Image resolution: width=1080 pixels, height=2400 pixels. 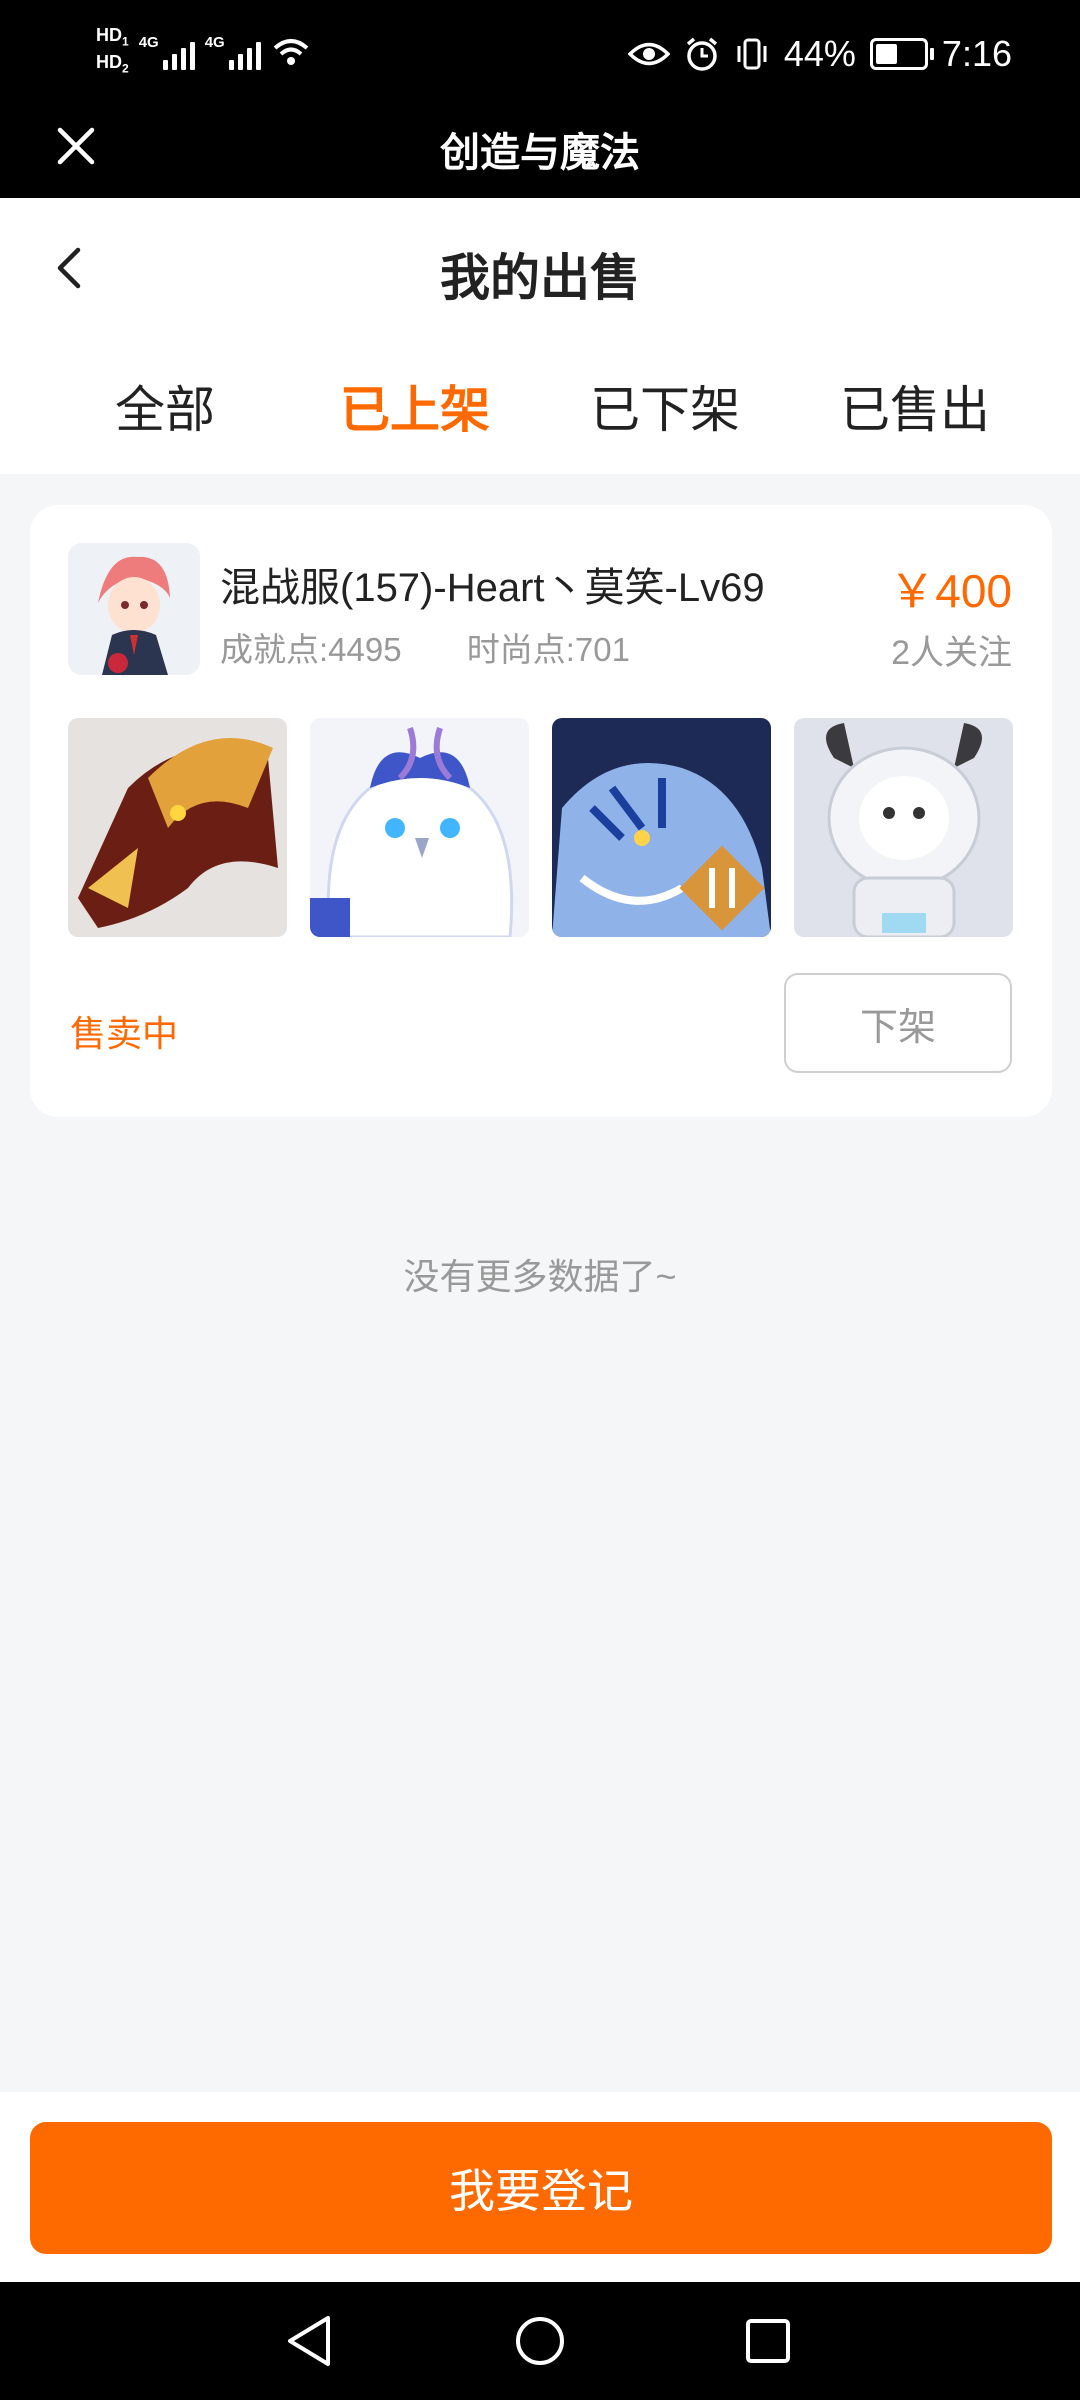 What do you see at coordinates (165, 408) in the screenshot?
I see `tab-all: 全部` at bounding box center [165, 408].